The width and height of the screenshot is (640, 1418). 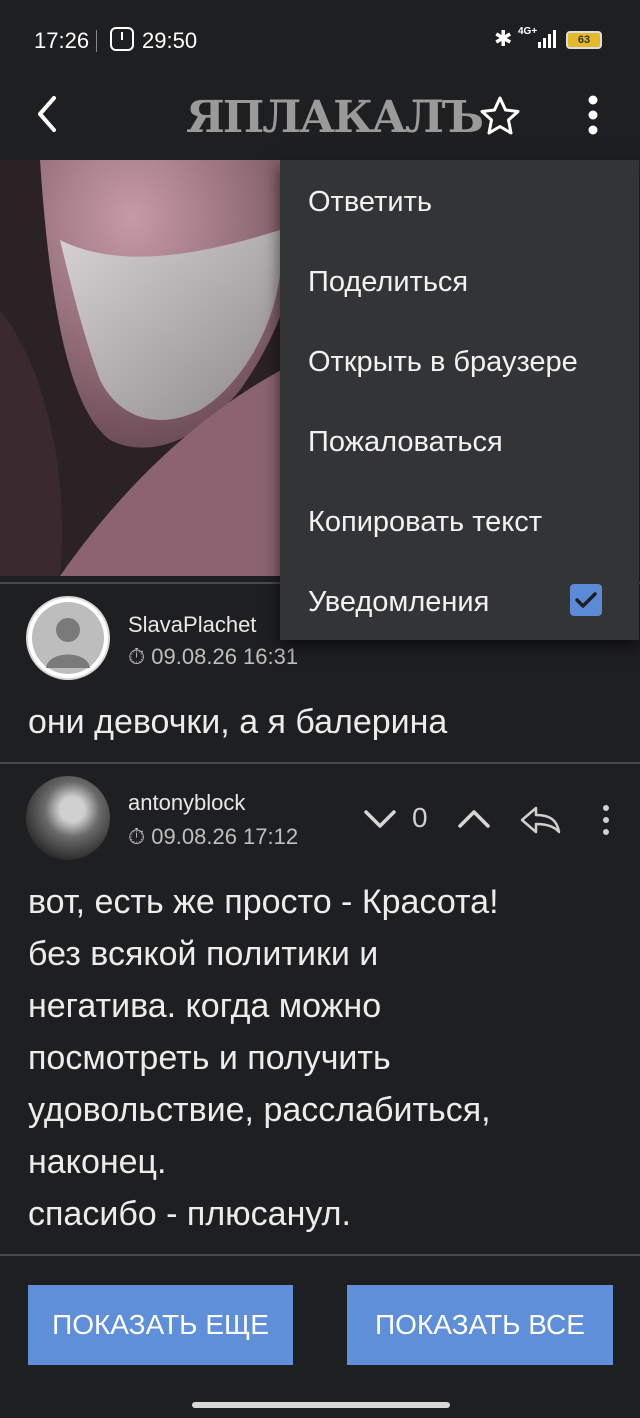 What do you see at coordinates (213, 656) in the screenshot?
I see `comment-date: ⏱ 09.08.26 16:31` at bounding box center [213, 656].